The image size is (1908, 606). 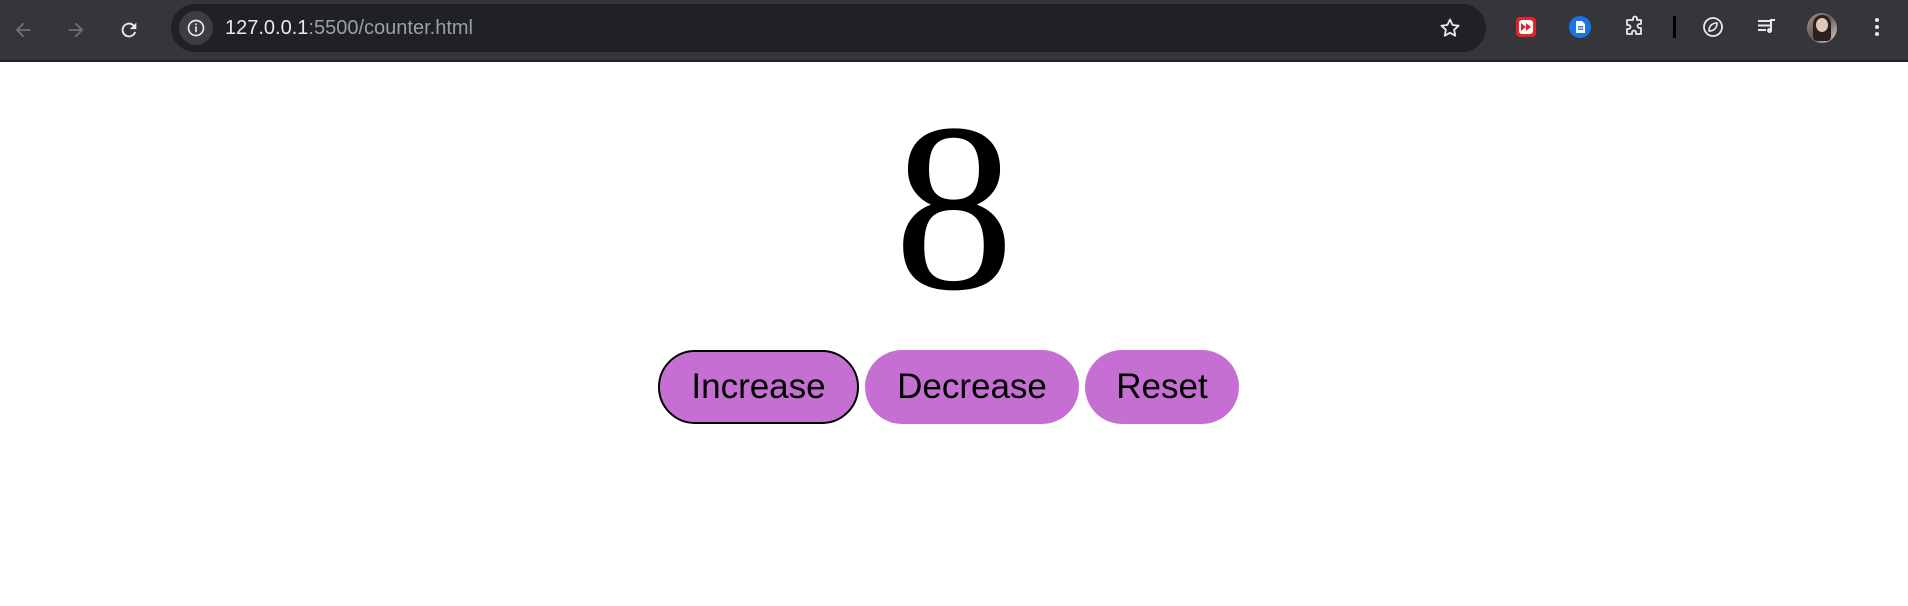 I want to click on reload-button, so click(x=129, y=30).